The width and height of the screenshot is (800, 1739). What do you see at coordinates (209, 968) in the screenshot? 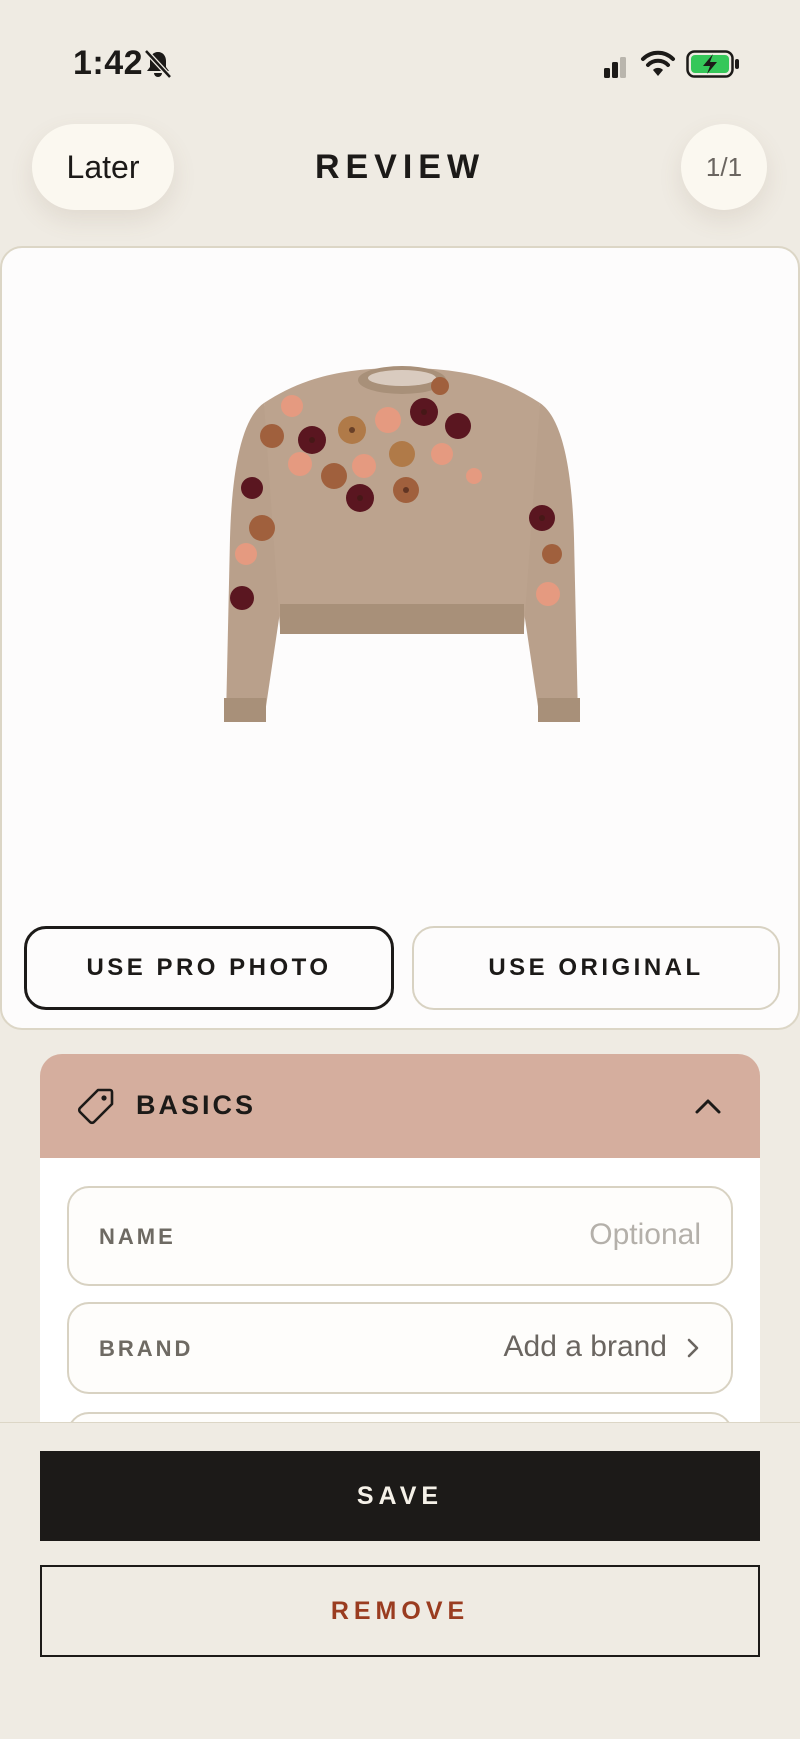
I see `use-pro-photo-button: USE PRO PHOTO` at bounding box center [209, 968].